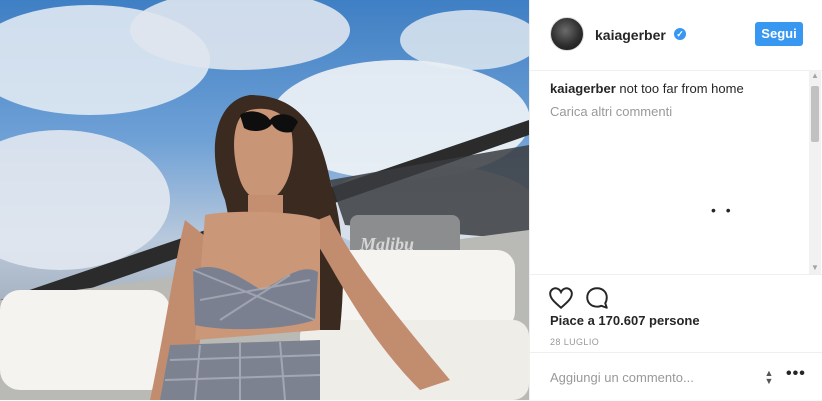 This screenshot has height=401, width=822. I want to click on post-actions: Piace a 170.607 persone 28 LUGLIO, so click(676, 313).